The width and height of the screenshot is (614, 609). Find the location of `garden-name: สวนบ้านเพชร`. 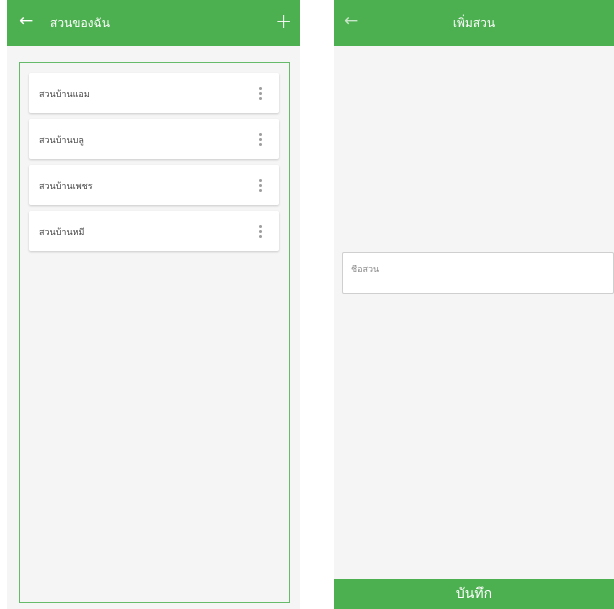

garden-name: สวนบ้านเพชร is located at coordinates (66, 187).